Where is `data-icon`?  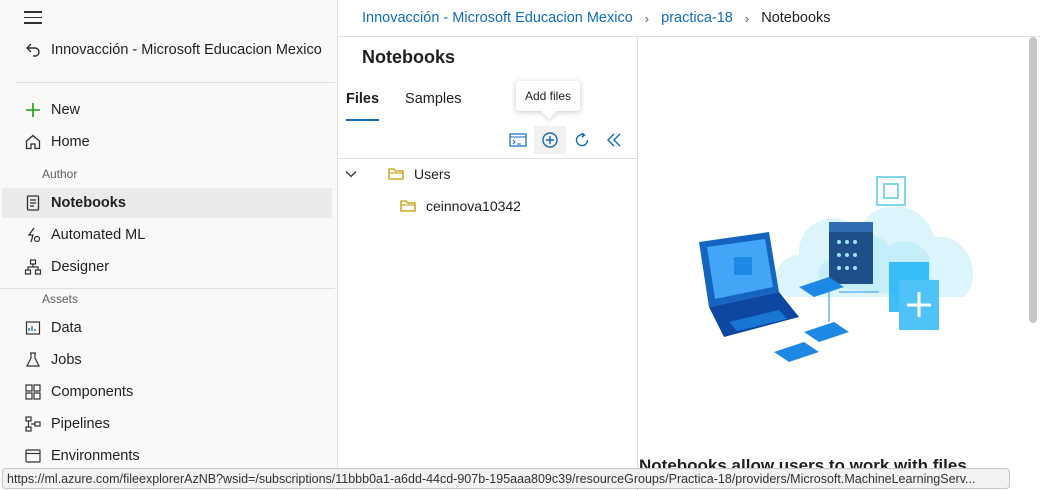
data-icon is located at coordinates (33, 328).